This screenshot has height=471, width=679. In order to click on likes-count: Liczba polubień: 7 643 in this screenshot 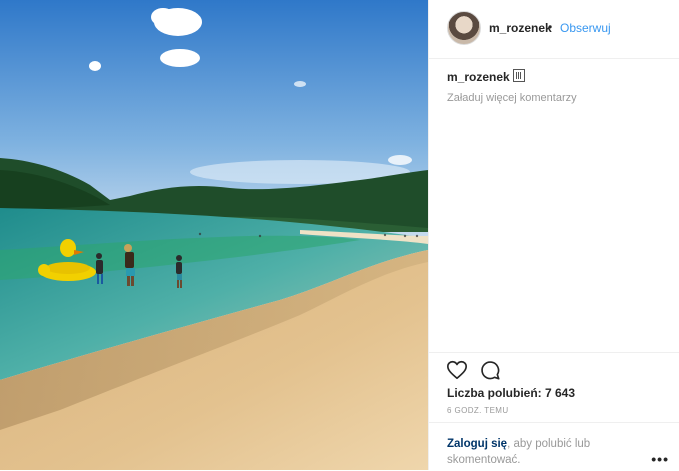, I will do `click(511, 393)`.